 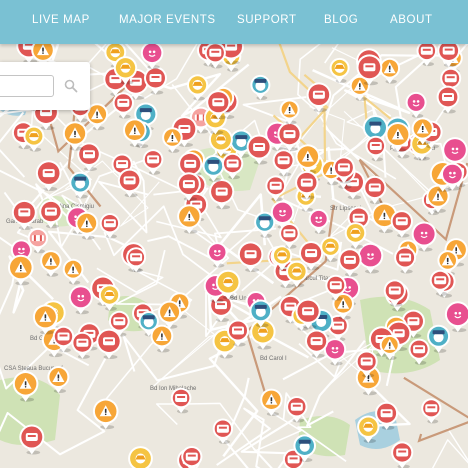 What do you see at coordinates (27, 86) in the screenshot?
I see `search-input` at bounding box center [27, 86].